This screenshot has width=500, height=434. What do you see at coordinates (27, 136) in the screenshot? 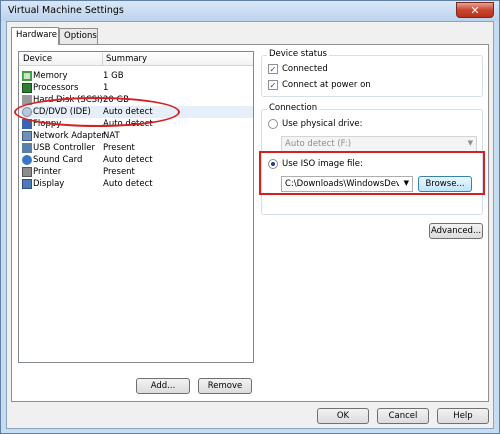
I see `network-adapter-icon` at bounding box center [27, 136].